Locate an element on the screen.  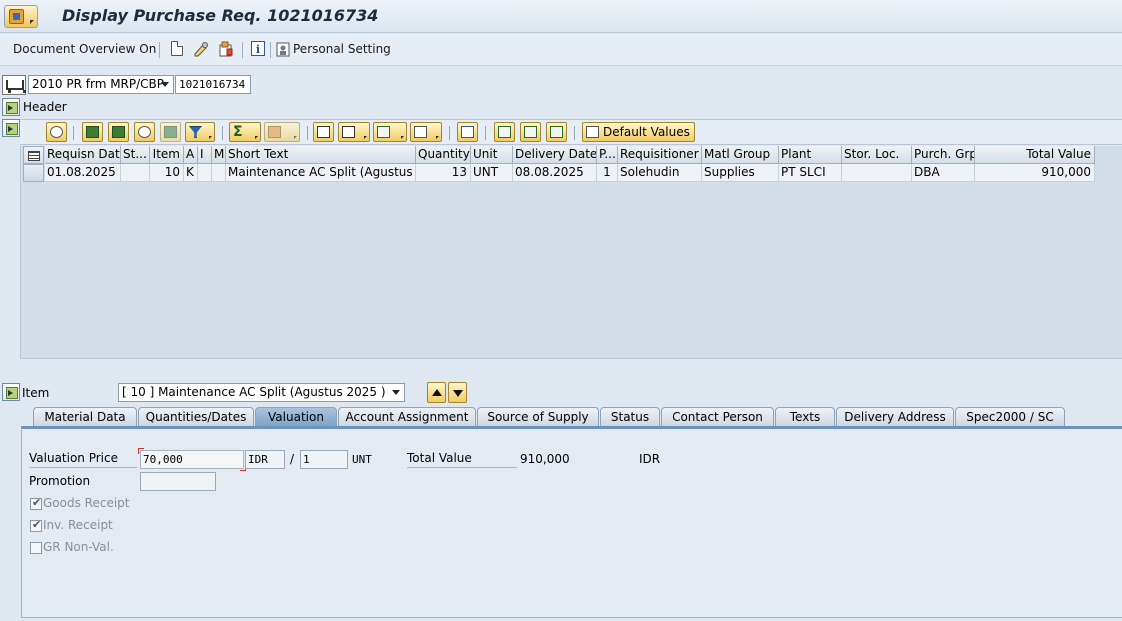
export-icon is located at coordinates (383, 132).